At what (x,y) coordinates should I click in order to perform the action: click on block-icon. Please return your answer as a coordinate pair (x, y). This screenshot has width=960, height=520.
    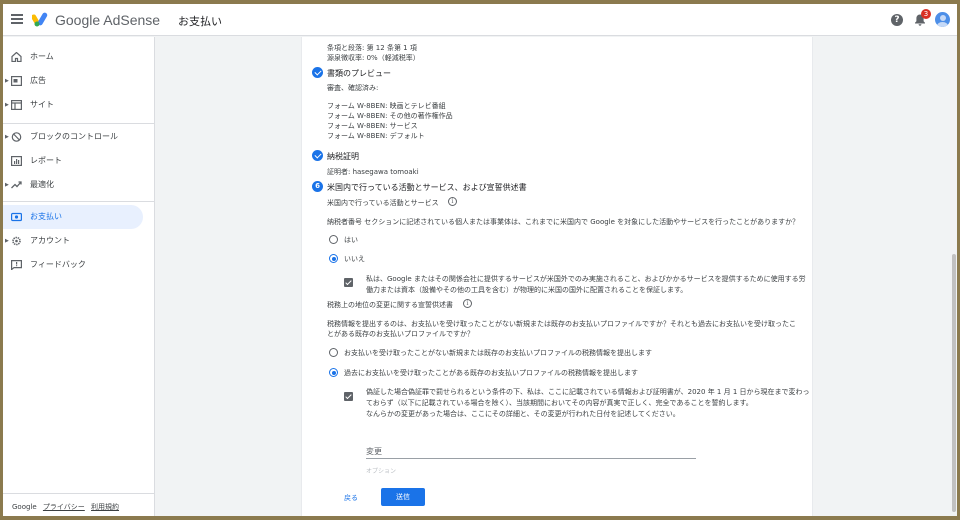
    Looking at the image, I should click on (16, 137).